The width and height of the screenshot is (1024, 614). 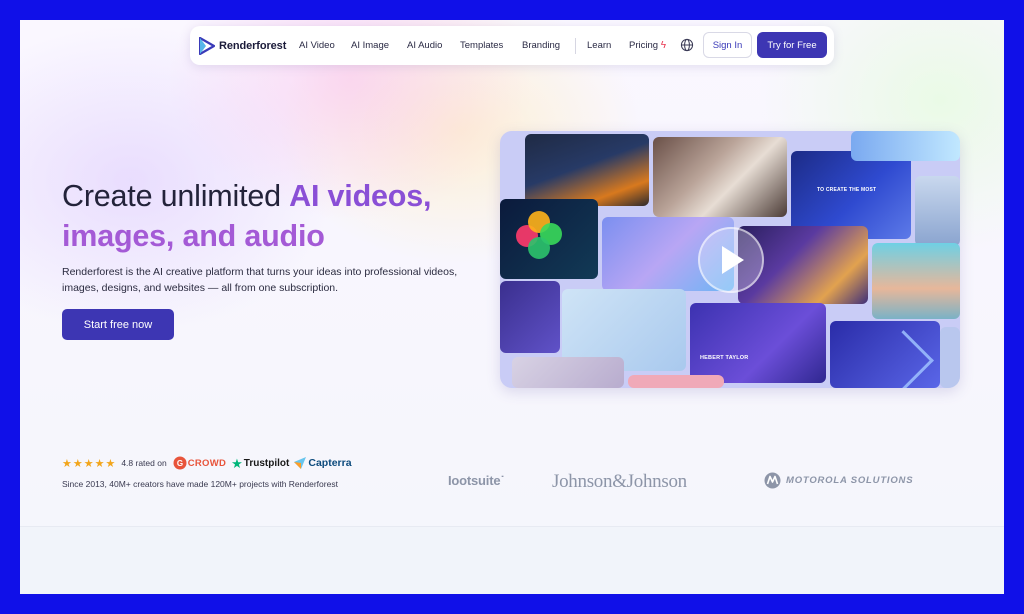 I want to click on tile-caption-2: HEBERT TAYLOR, so click(x=724, y=358).